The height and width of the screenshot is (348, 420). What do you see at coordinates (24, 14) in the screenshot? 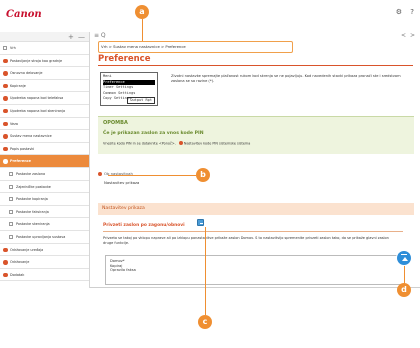
I see `canon-logo: Canon` at bounding box center [24, 14].